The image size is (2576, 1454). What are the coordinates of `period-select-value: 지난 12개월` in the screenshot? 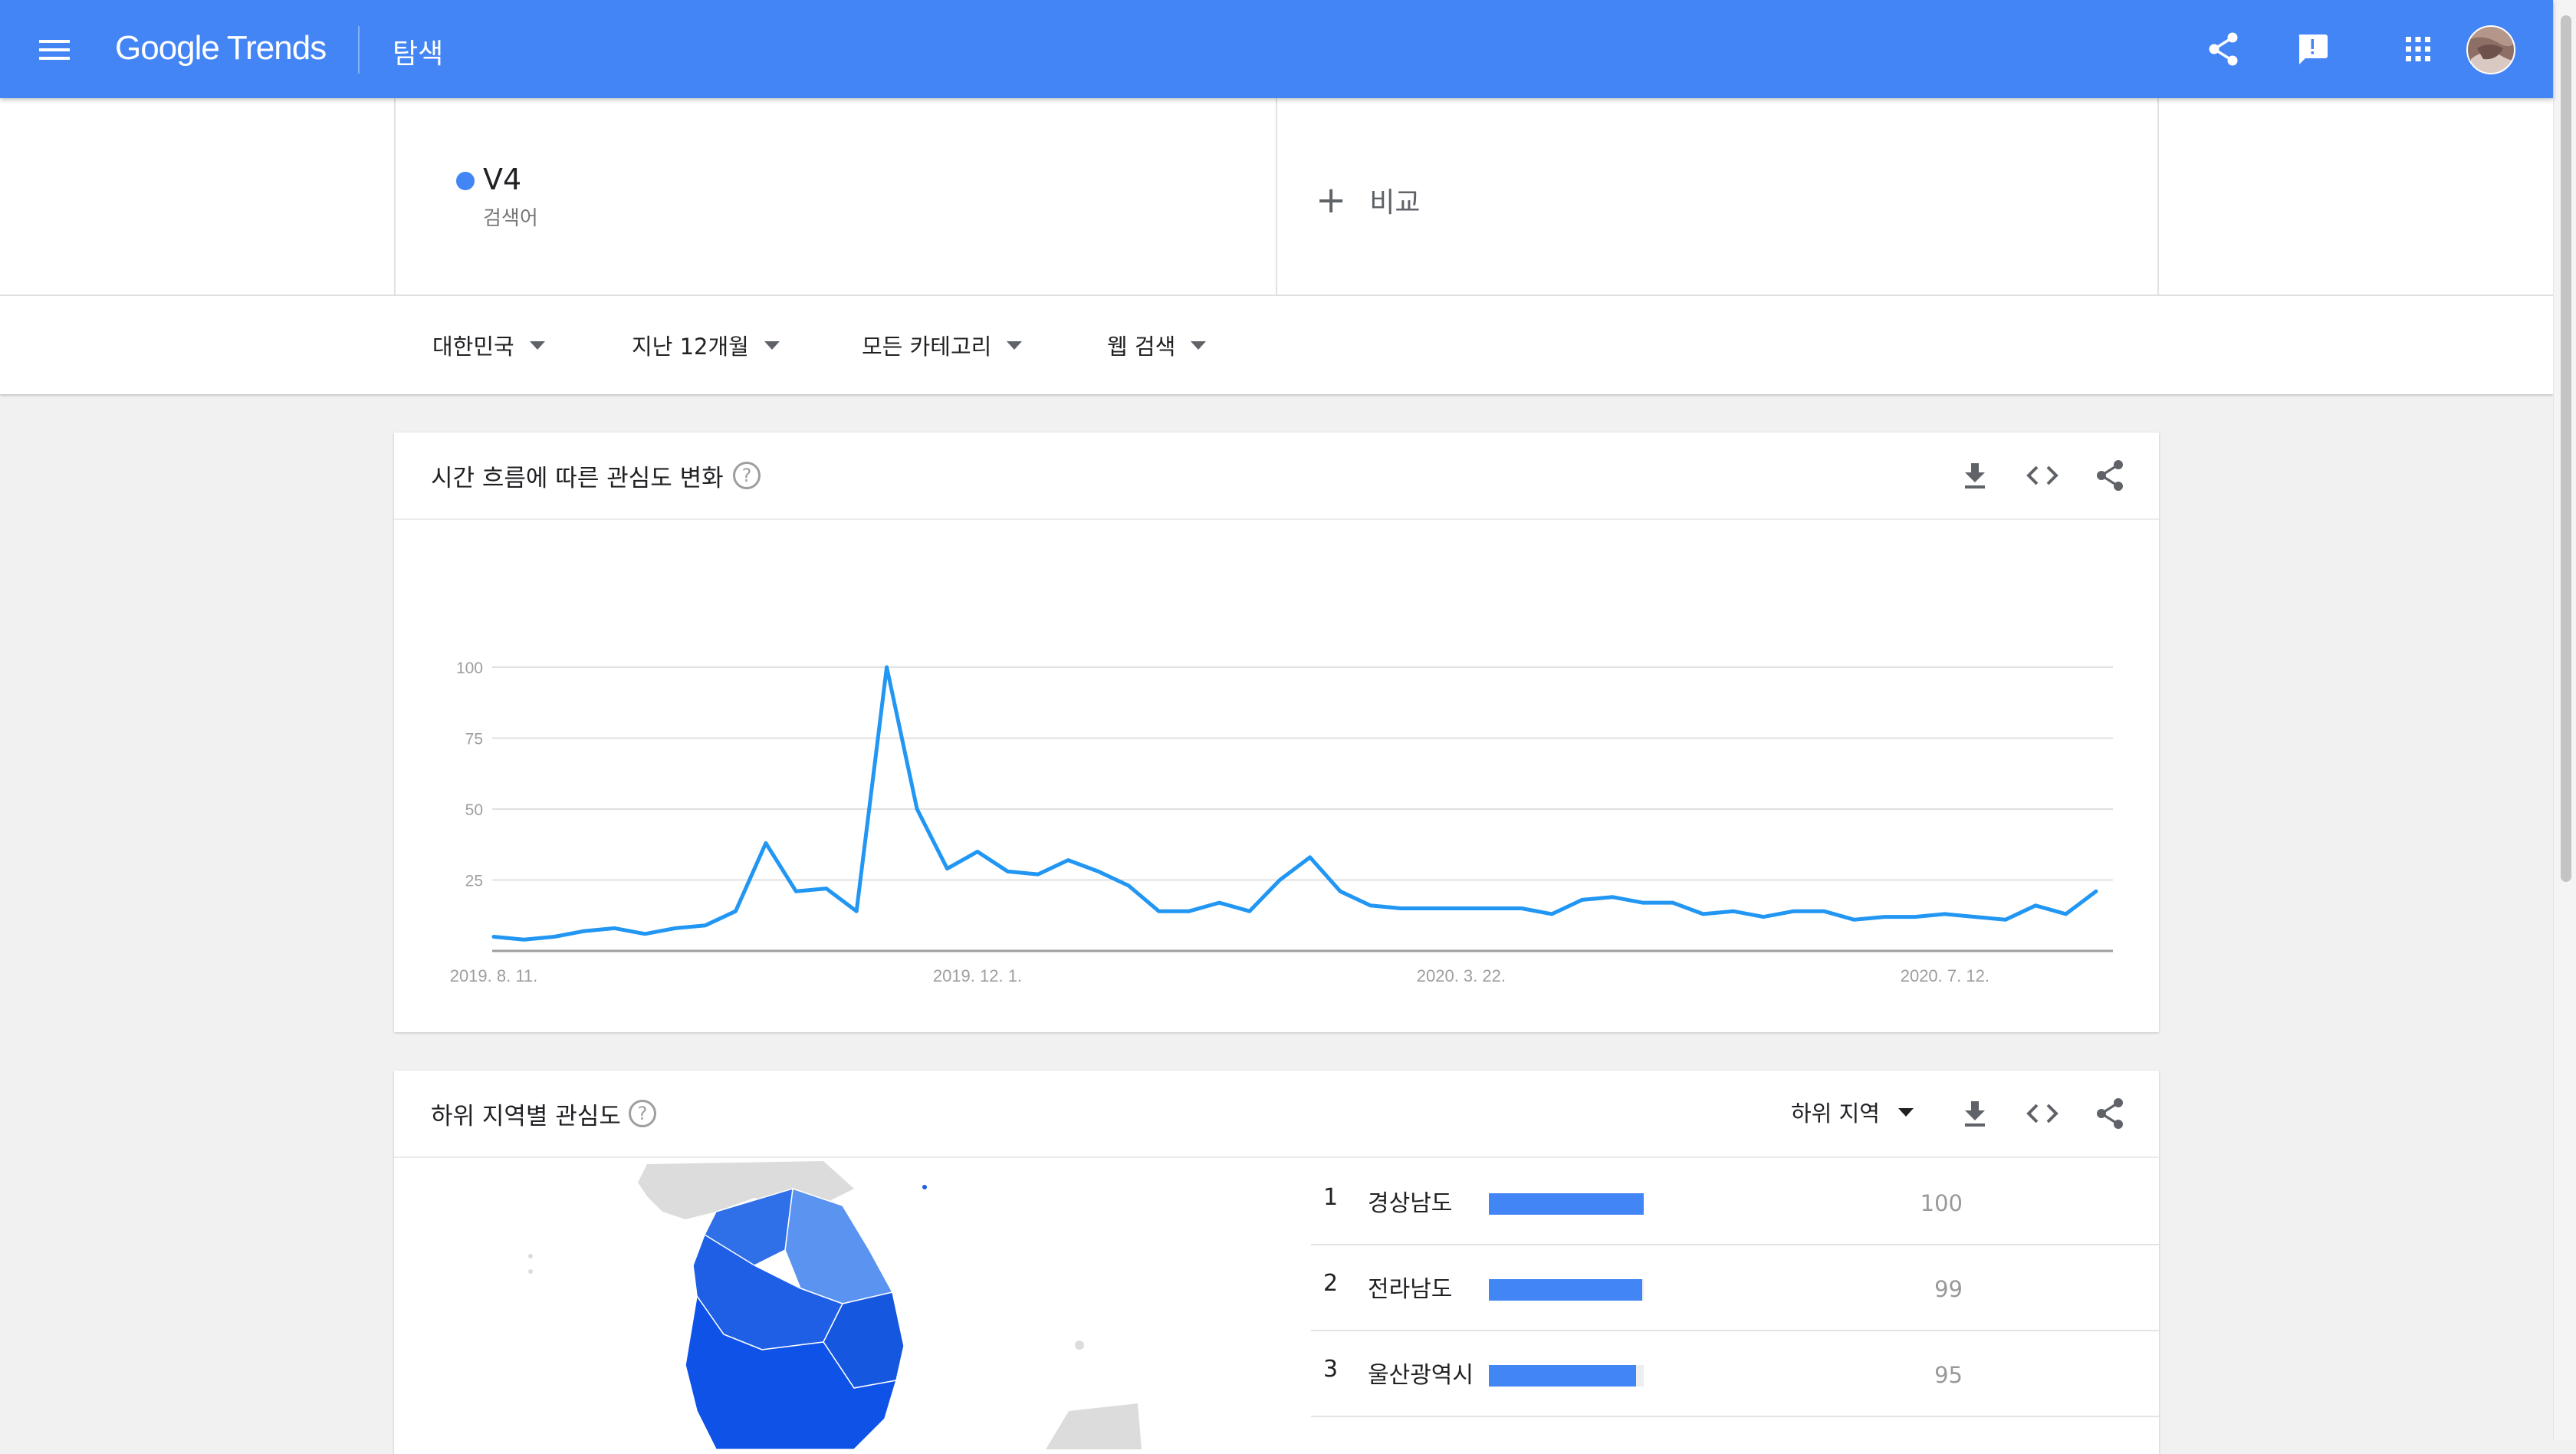 It's located at (691, 347).